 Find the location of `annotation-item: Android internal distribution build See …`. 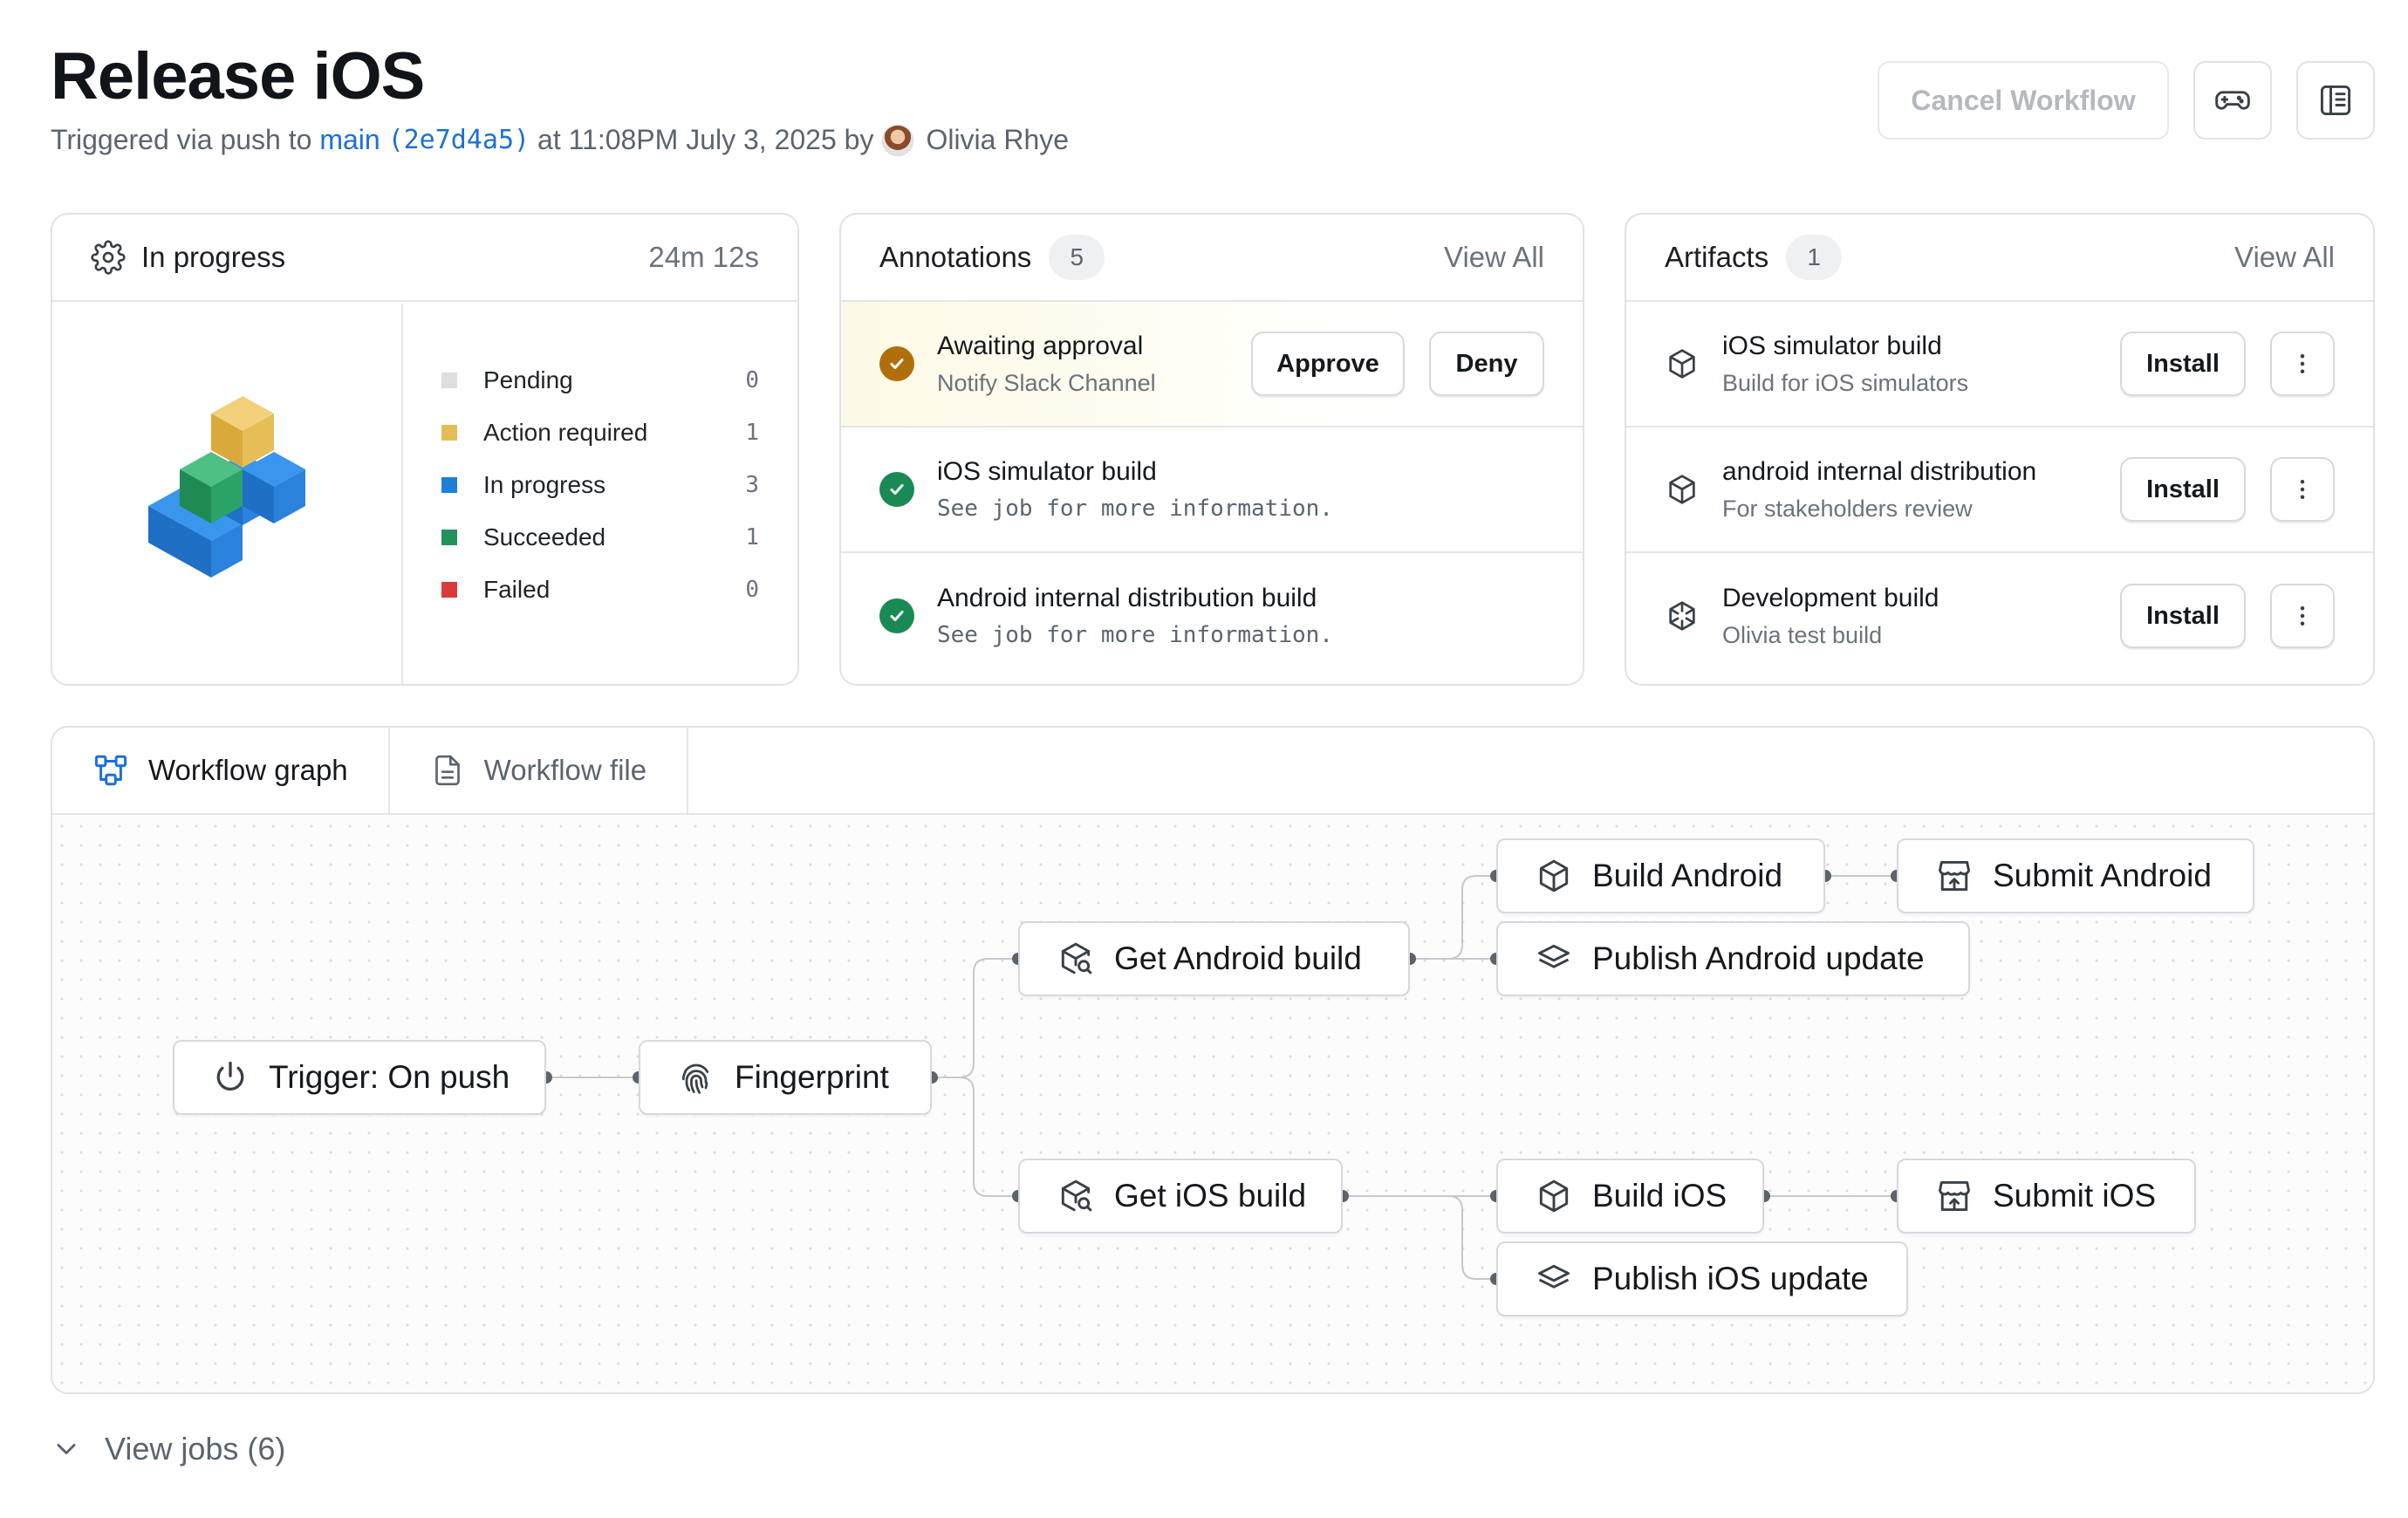

annotation-item: Android internal distribution build See … is located at coordinates (1212, 616).